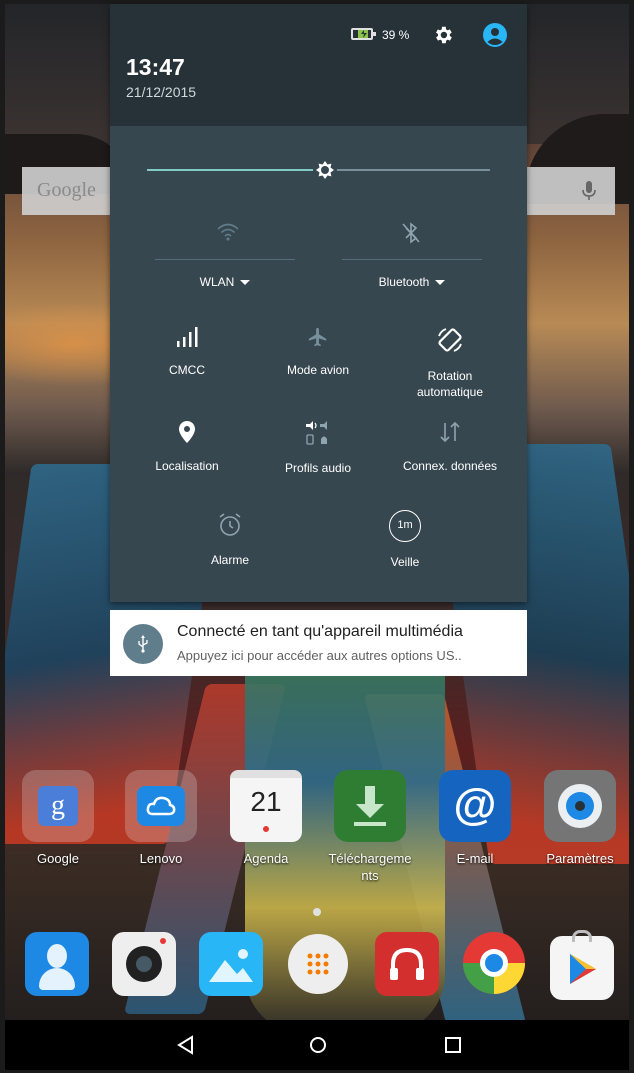  I want to click on app-agenda: 21 Agenda, so click(266, 818).